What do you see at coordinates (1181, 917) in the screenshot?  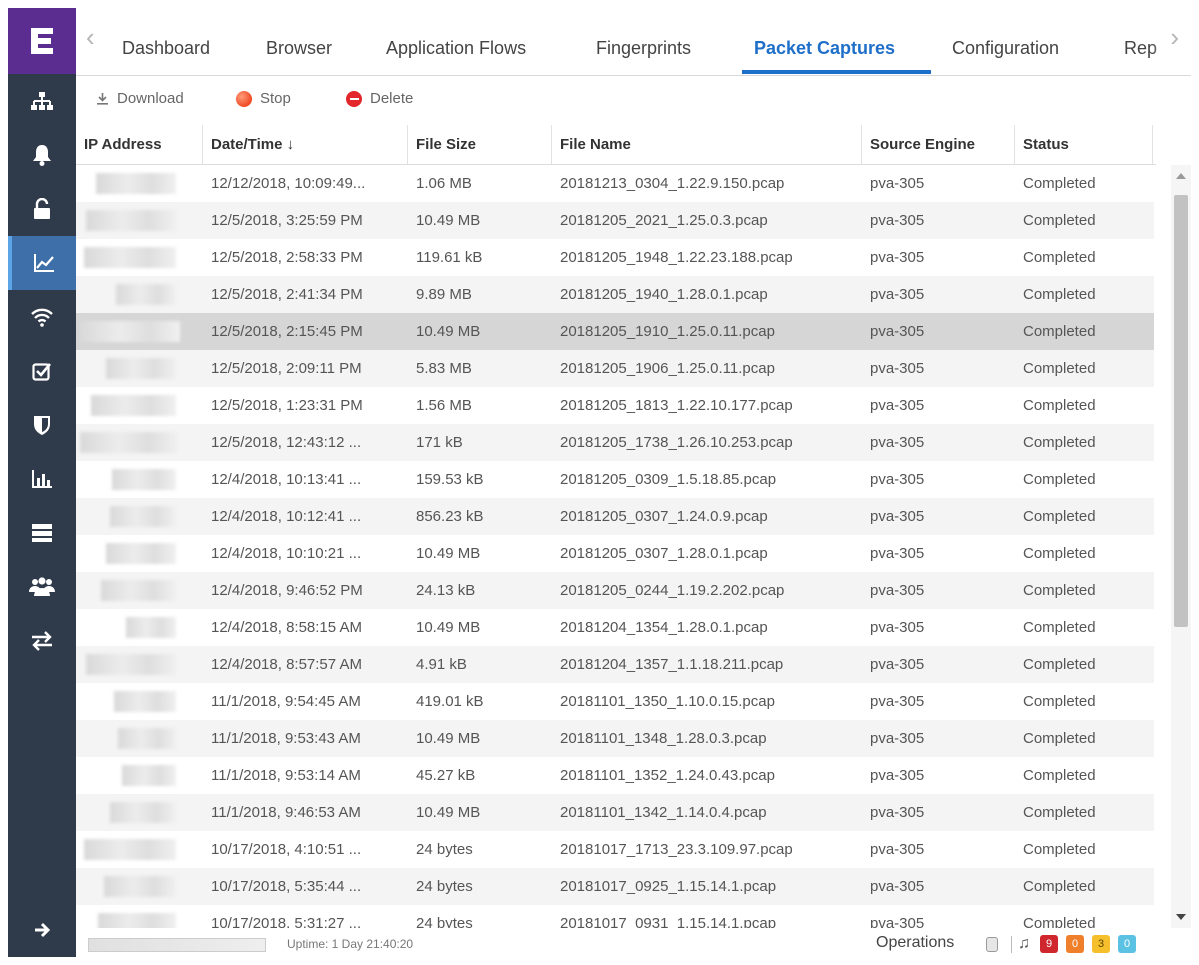 I see `scroll-down-icon` at bounding box center [1181, 917].